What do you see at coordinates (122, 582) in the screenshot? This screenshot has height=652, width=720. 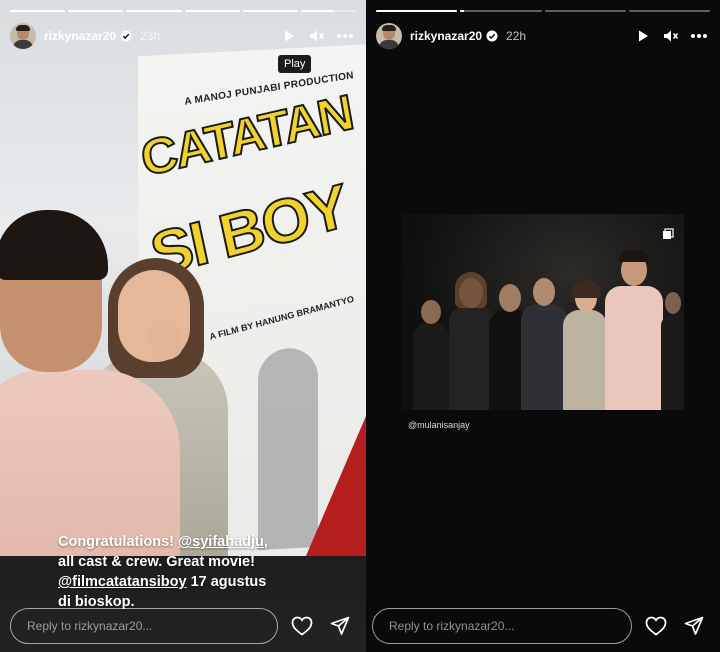 I see `mention-link: @filmcatatansiboy` at bounding box center [122, 582].